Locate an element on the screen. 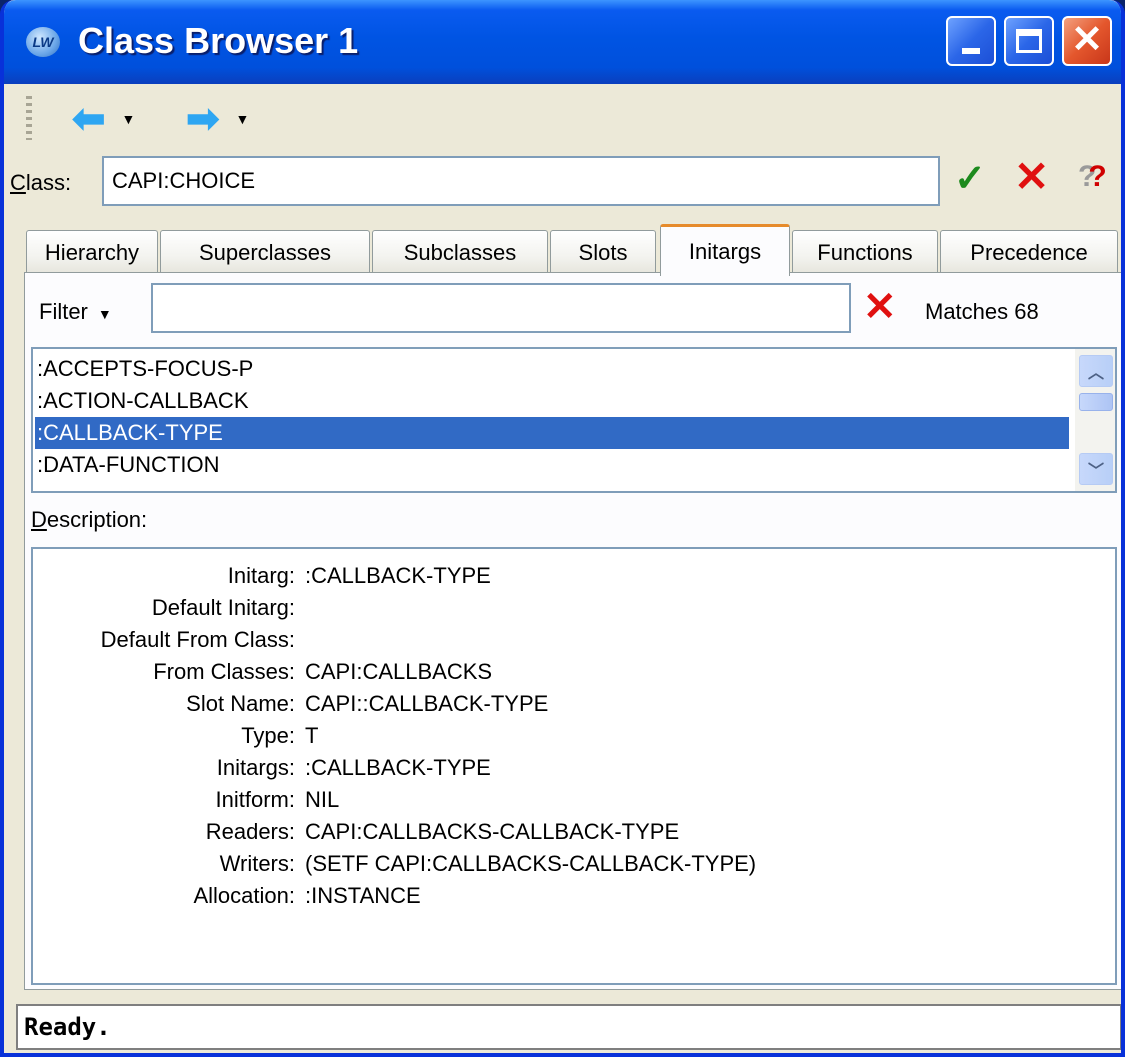  minimize-button is located at coordinates (971, 41).